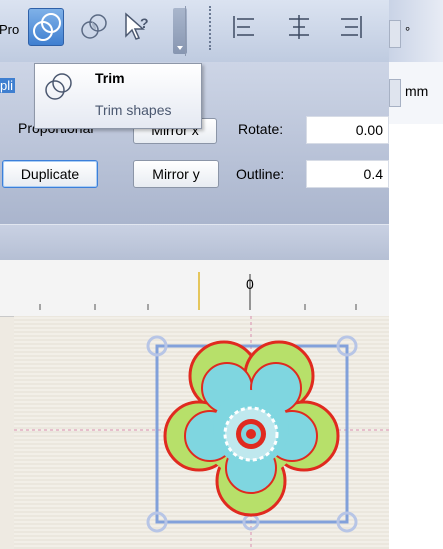  Describe the element at coordinates (176, 174) in the screenshot. I see `mirror-y-button: Mirror y` at that location.